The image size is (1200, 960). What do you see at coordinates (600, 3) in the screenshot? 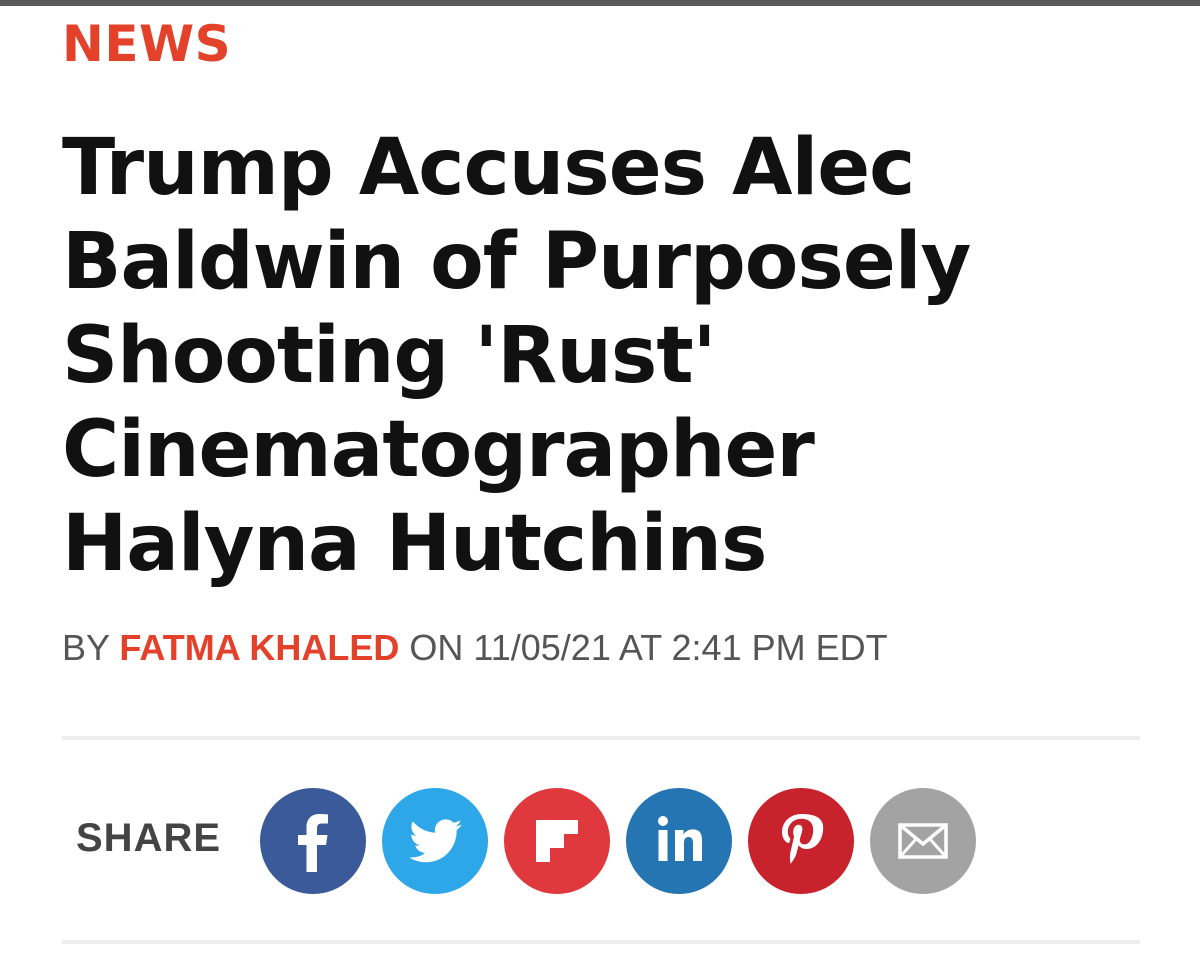
I see `top-border` at bounding box center [600, 3].